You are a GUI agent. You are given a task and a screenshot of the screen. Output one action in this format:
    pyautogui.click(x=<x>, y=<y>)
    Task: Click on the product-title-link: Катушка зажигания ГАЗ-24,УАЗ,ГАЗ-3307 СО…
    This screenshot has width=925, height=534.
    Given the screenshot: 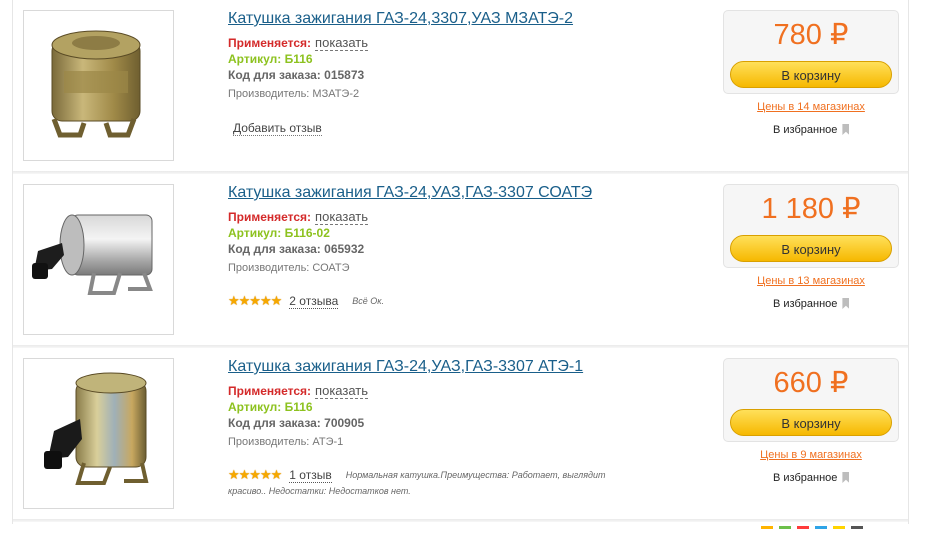 What is the action you would take?
    pyautogui.click(x=410, y=193)
    